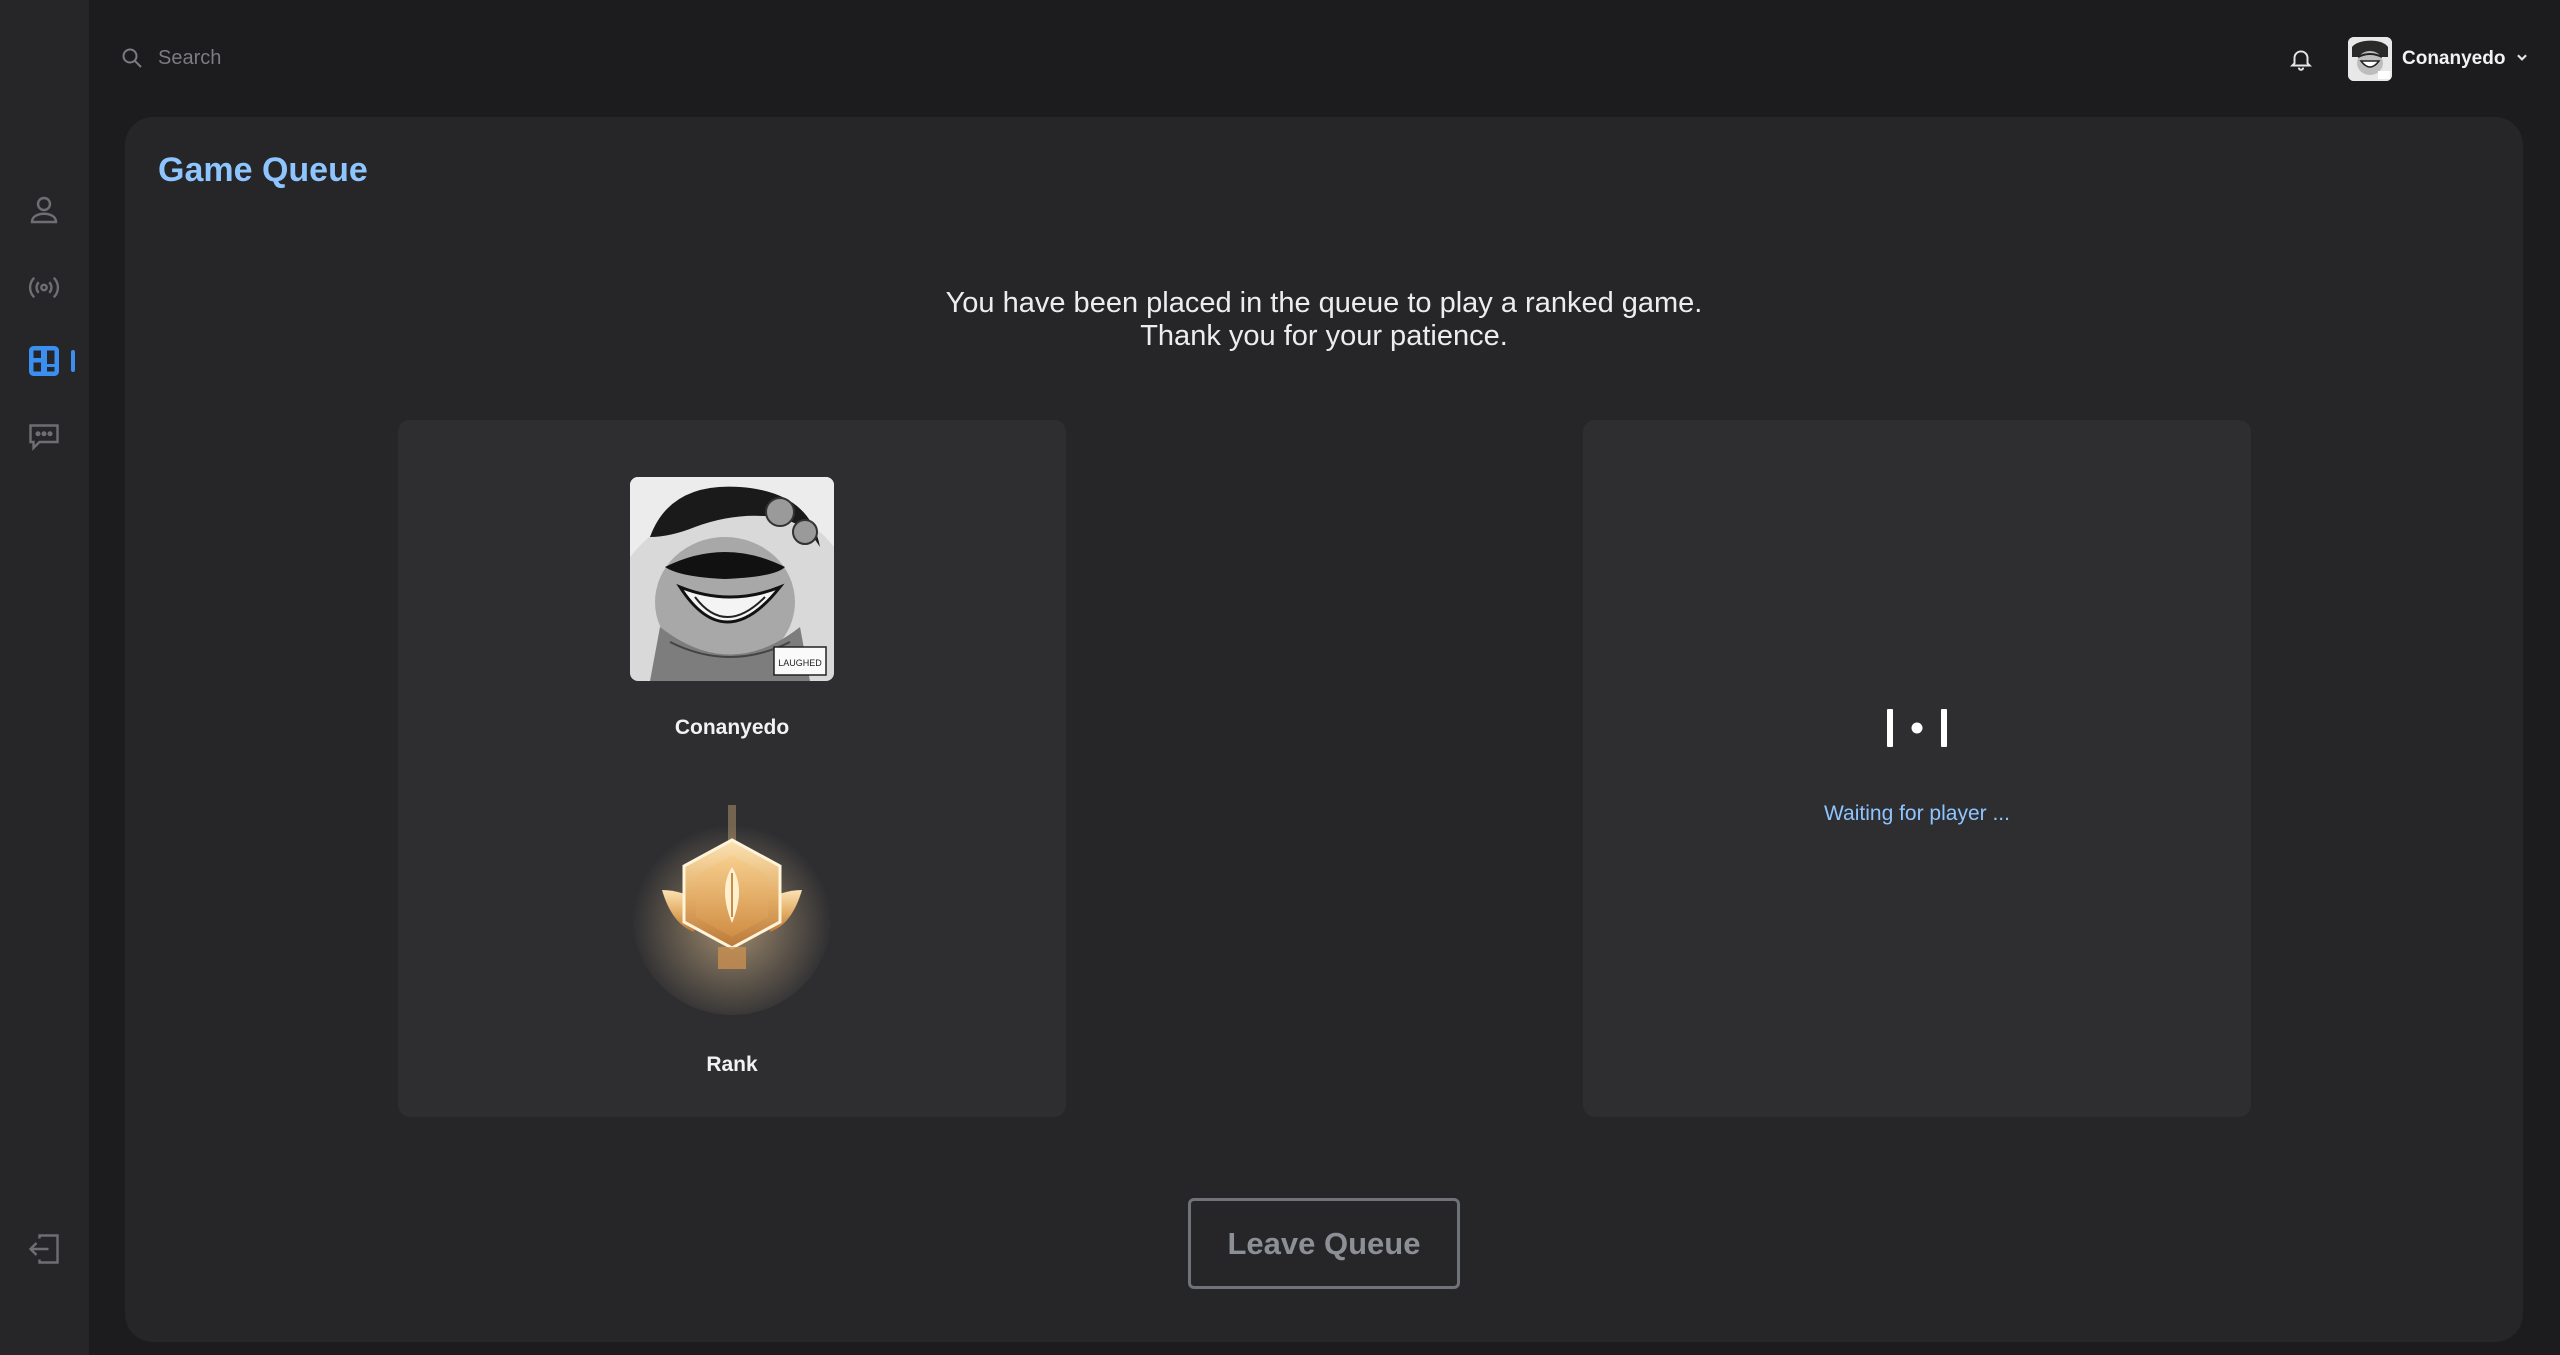  Describe the element at coordinates (732, 579) in the screenshot. I see `player-avatar: LAUGHED` at that location.